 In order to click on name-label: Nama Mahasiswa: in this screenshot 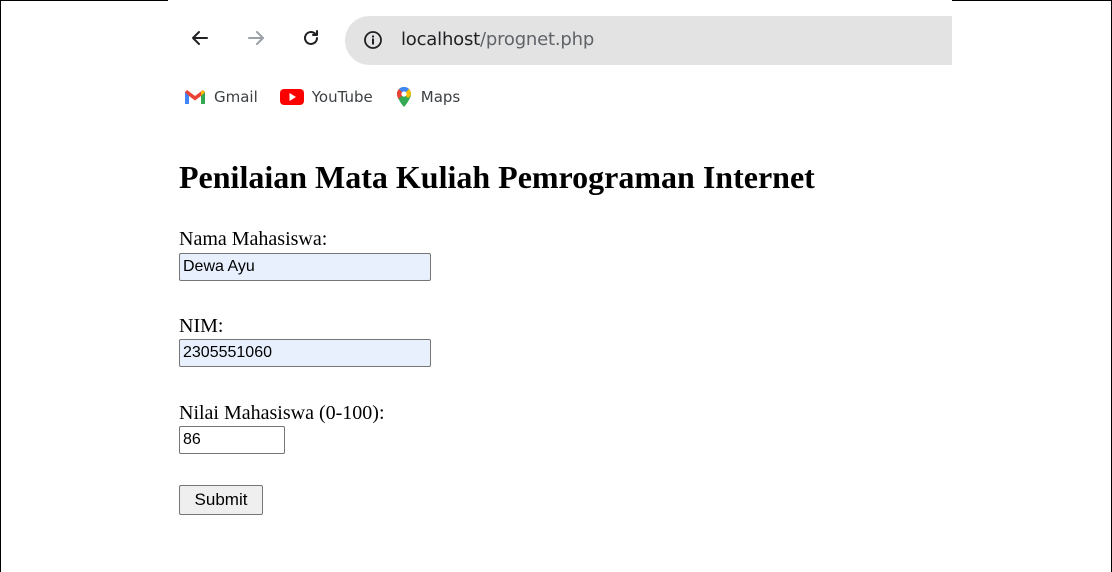, I will do `click(253, 239)`.